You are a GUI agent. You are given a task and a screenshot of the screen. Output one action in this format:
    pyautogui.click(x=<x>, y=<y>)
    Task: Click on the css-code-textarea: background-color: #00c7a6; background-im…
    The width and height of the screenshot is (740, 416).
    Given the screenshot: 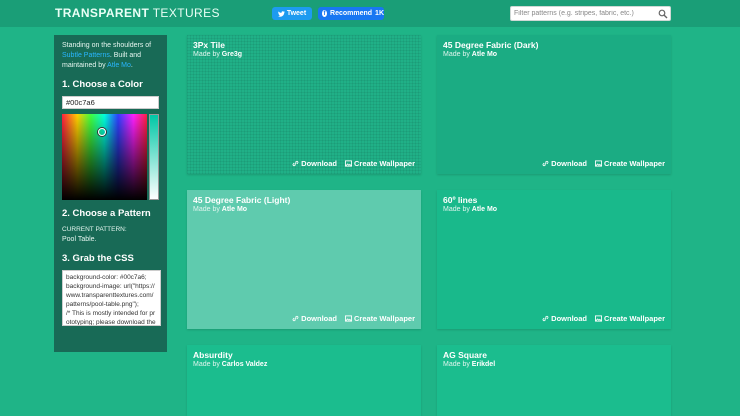 What is the action you would take?
    pyautogui.click(x=111, y=298)
    